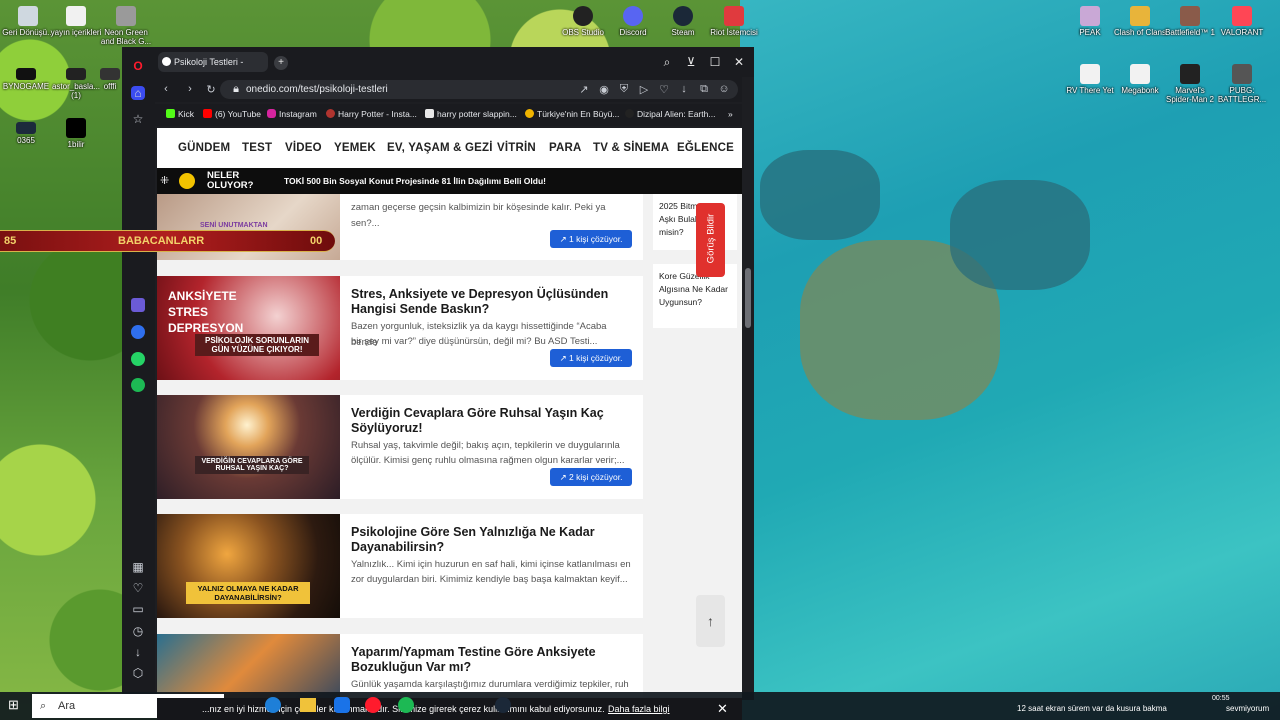 The width and height of the screenshot is (1280, 720). What do you see at coordinates (138, 609) in the screenshot?
I see `cast-icon: ▭` at bounding box center [138, 609].